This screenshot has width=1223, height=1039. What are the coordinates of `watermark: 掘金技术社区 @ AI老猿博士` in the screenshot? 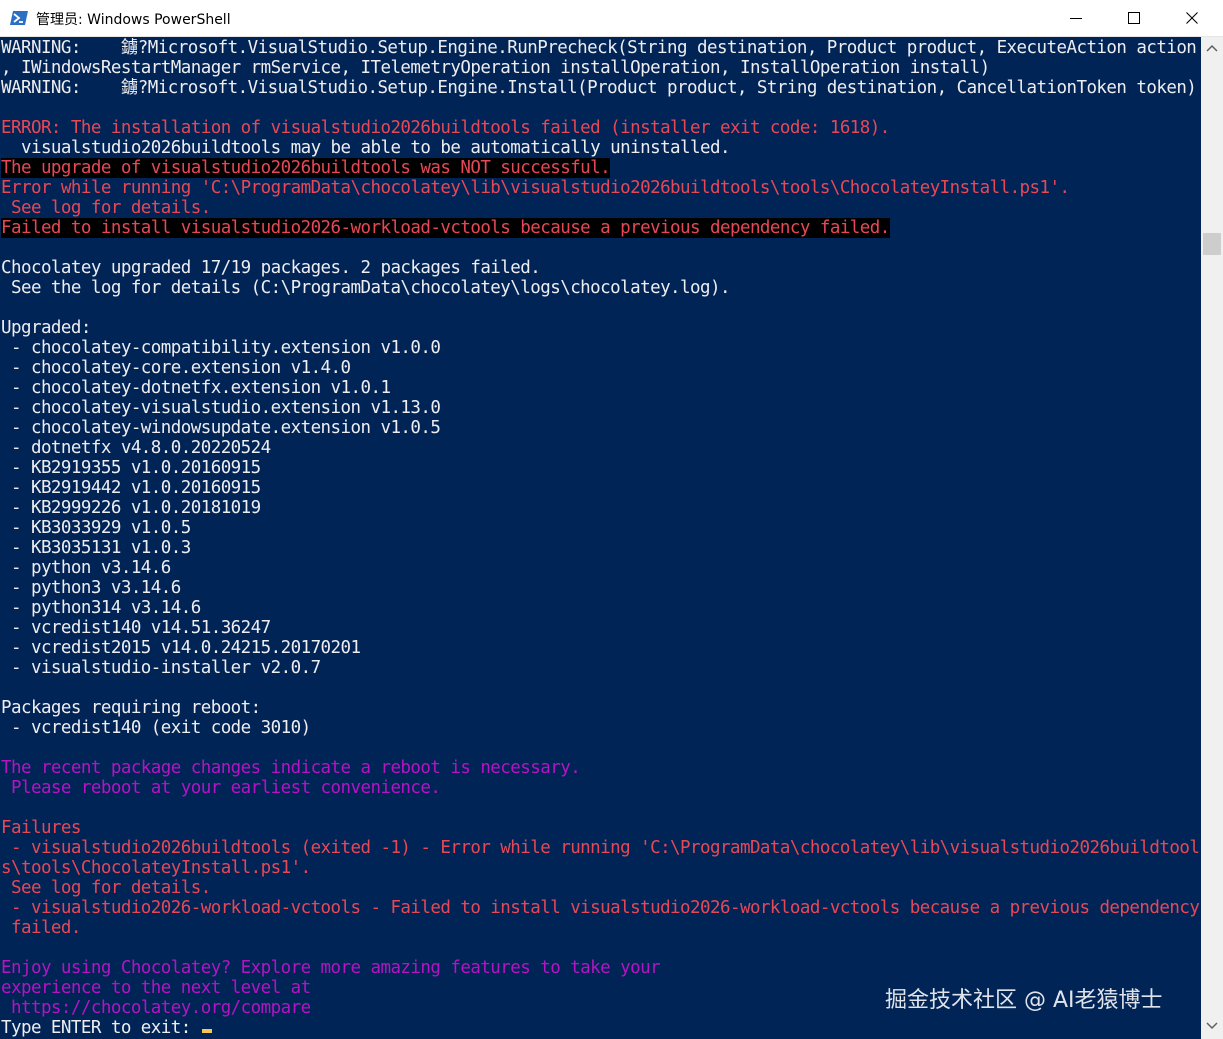 It's located at (1024, 1000).